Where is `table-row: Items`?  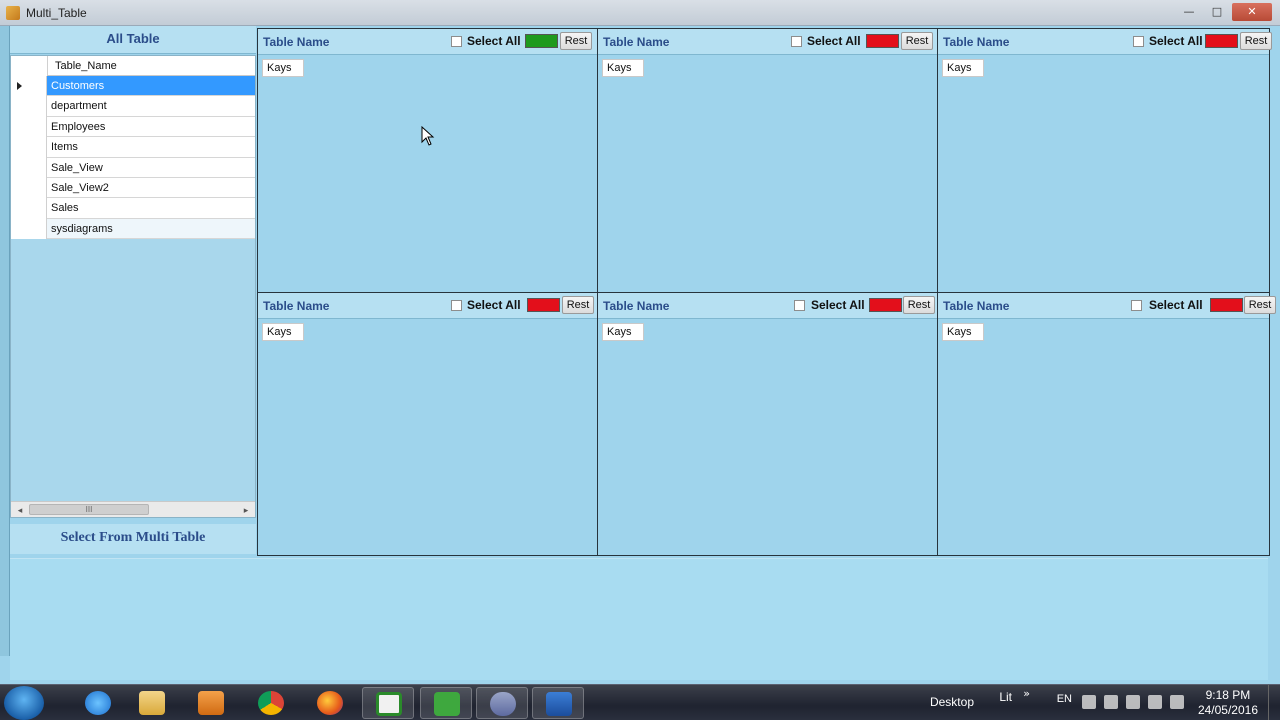
table-row: Items is located at coordinates (133, 147).